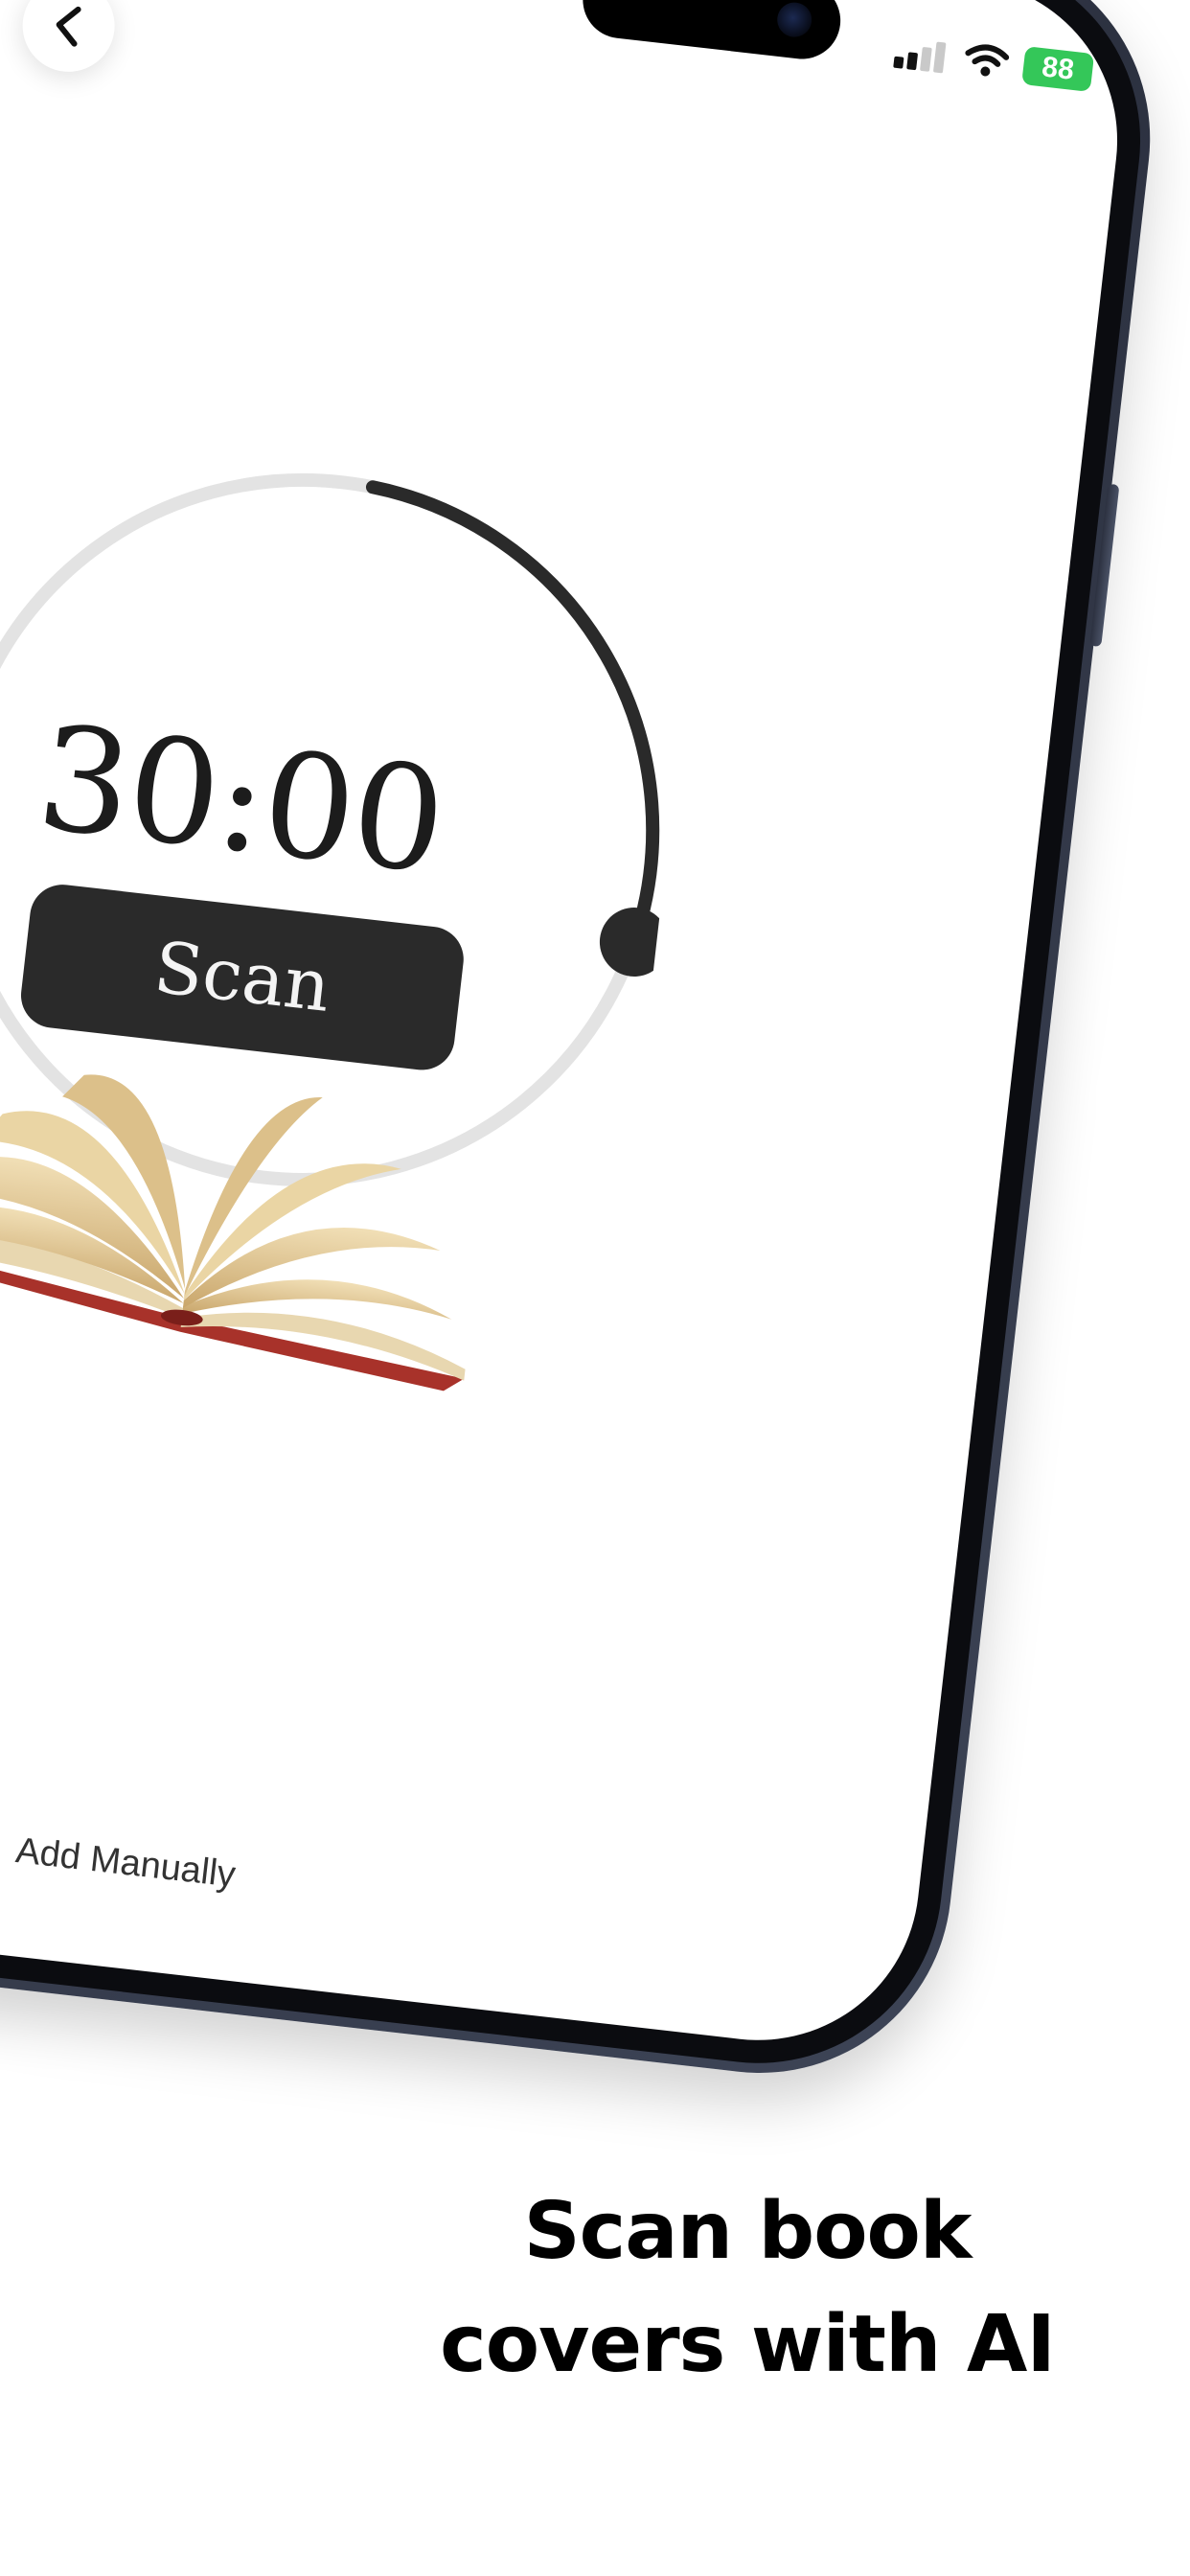 The width and height of the screenshot is (1190, 2576). Describe the element at coordinates (635, 942) in the screenshot. I see `timer-knob` at that location.